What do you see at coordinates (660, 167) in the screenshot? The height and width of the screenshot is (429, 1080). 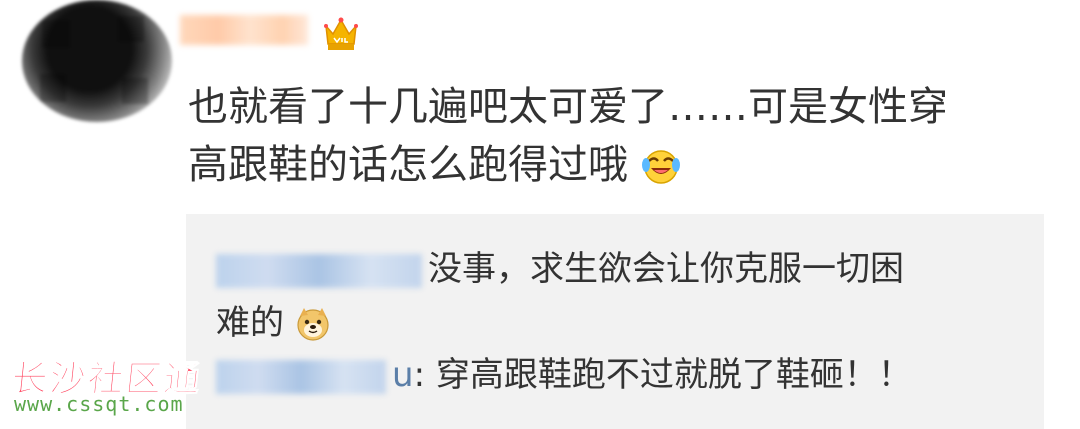 I see `laughing-crying-emoji-icon` at bounding box center [660, 167].